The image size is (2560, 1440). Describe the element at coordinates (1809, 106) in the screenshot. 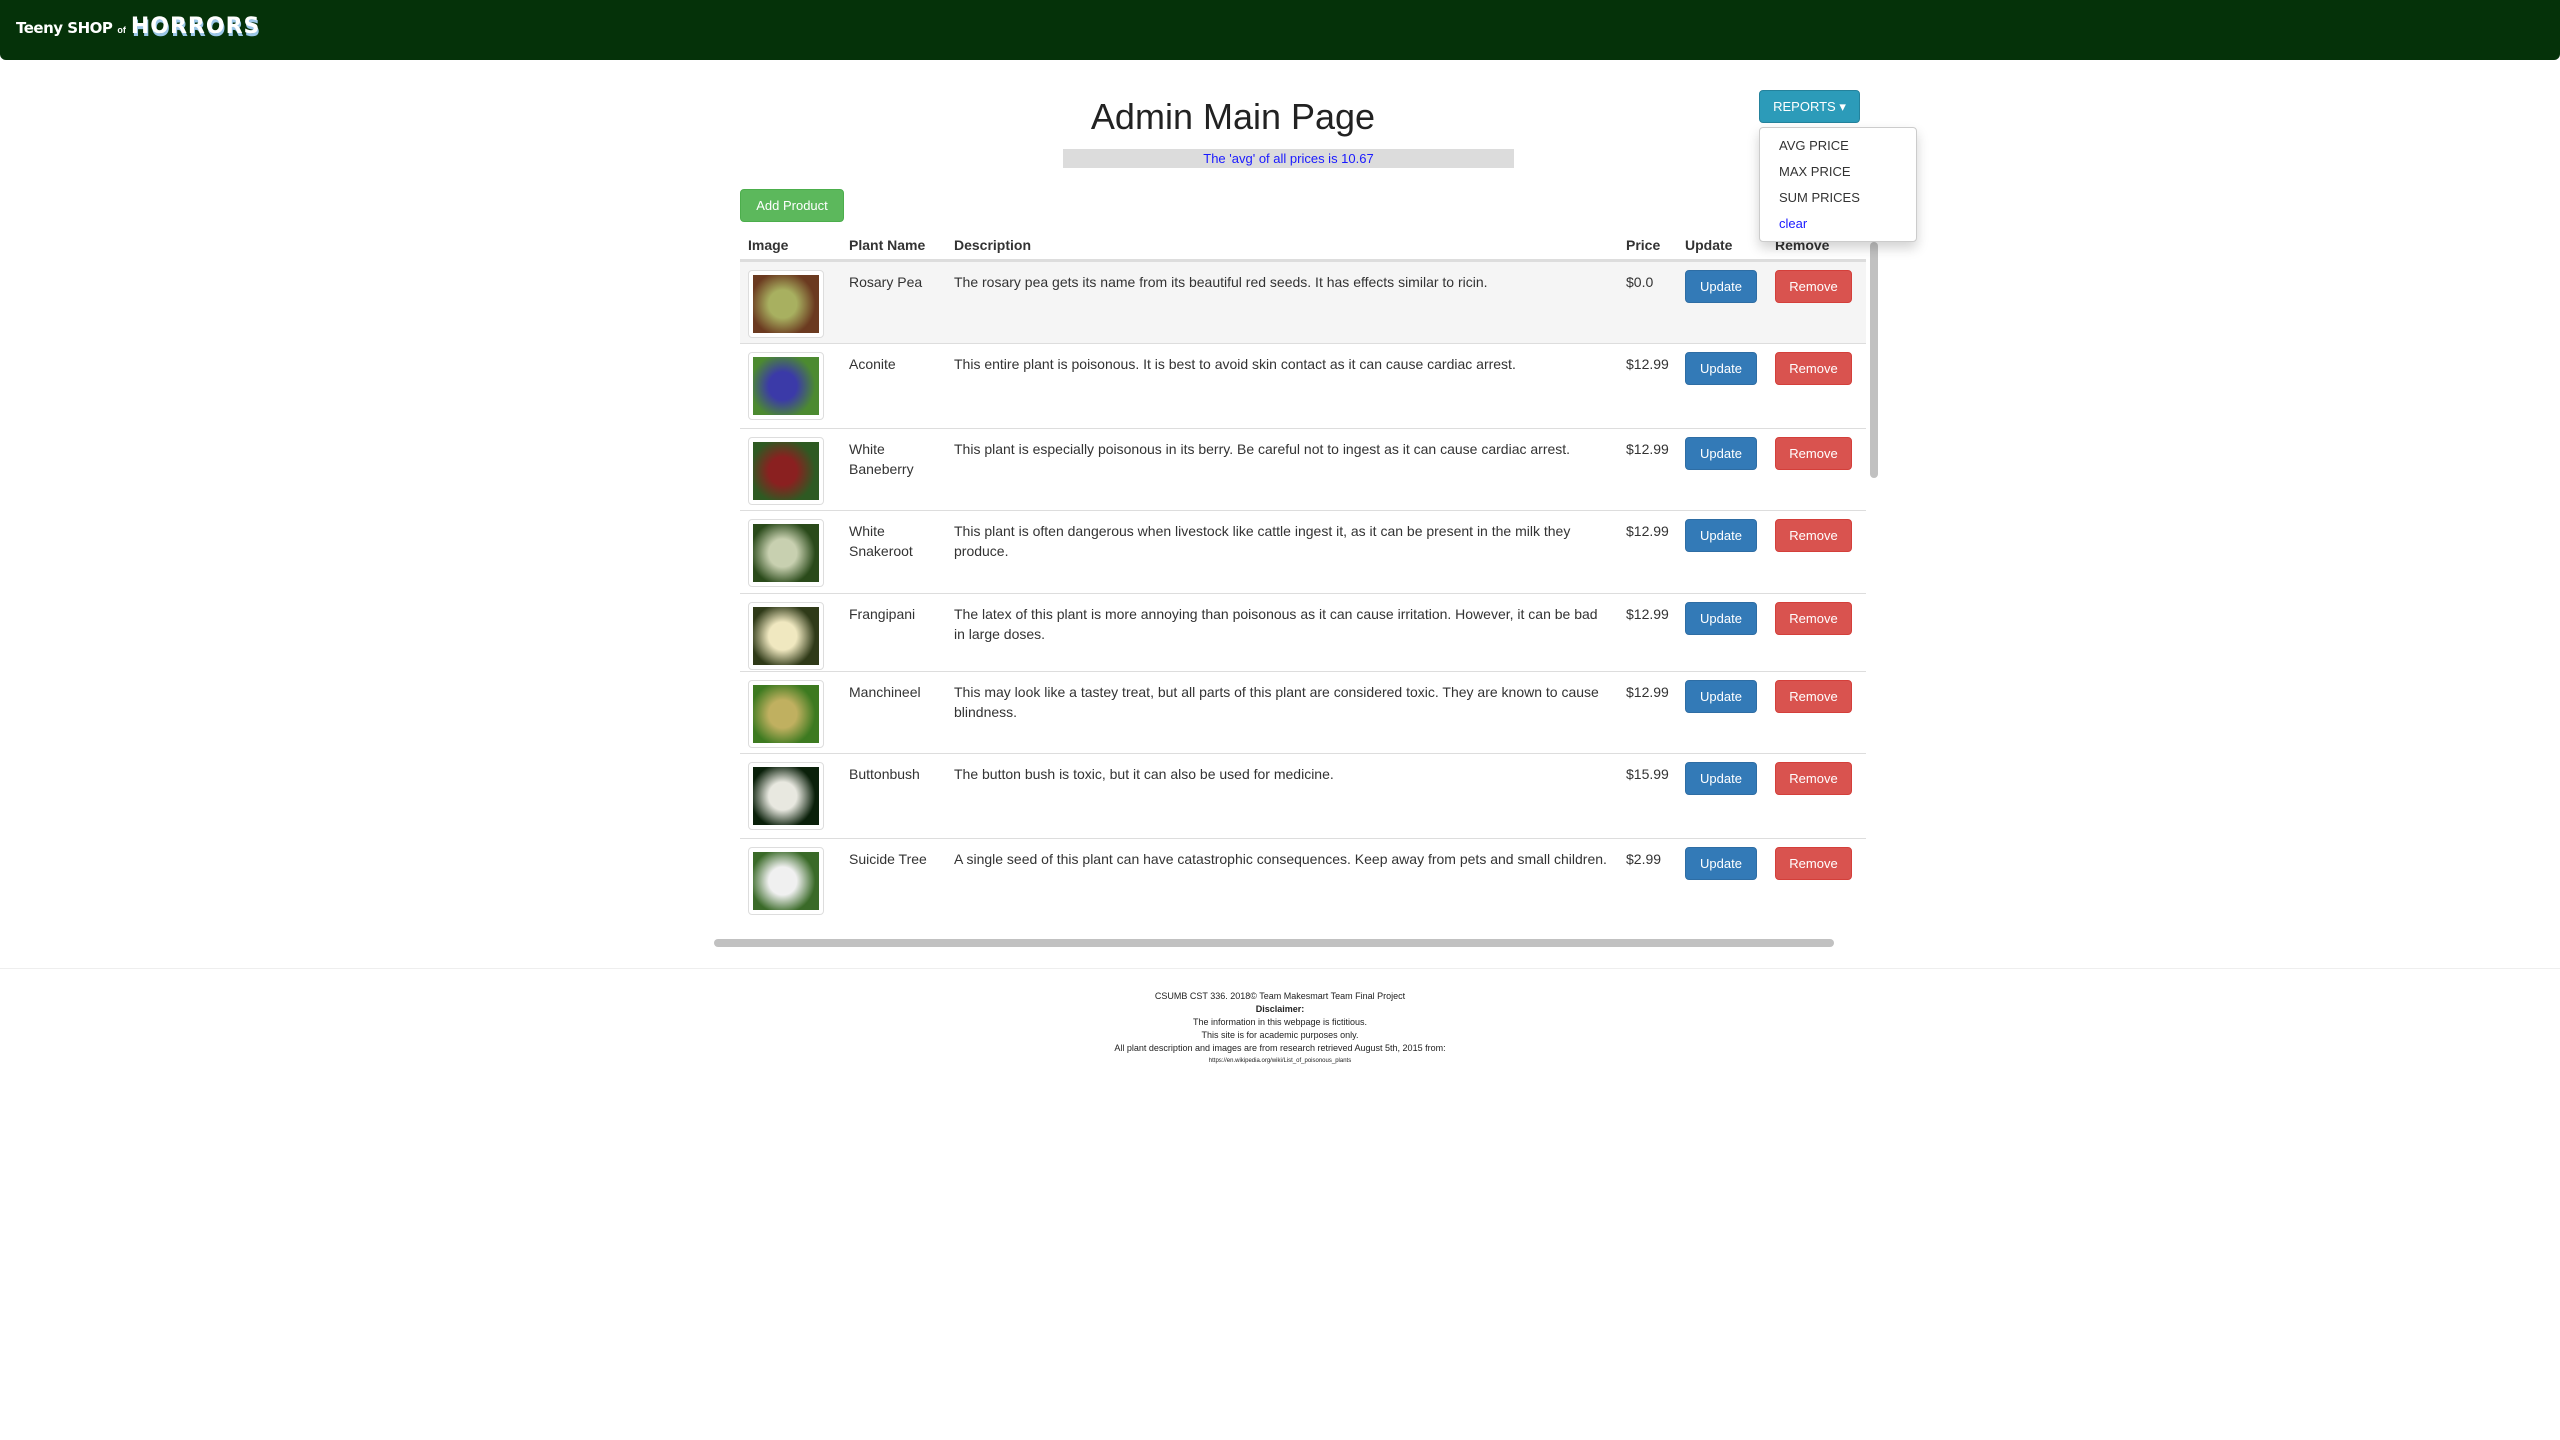

I see `reports-dropdown-button: REPORTS ▾` at that location.